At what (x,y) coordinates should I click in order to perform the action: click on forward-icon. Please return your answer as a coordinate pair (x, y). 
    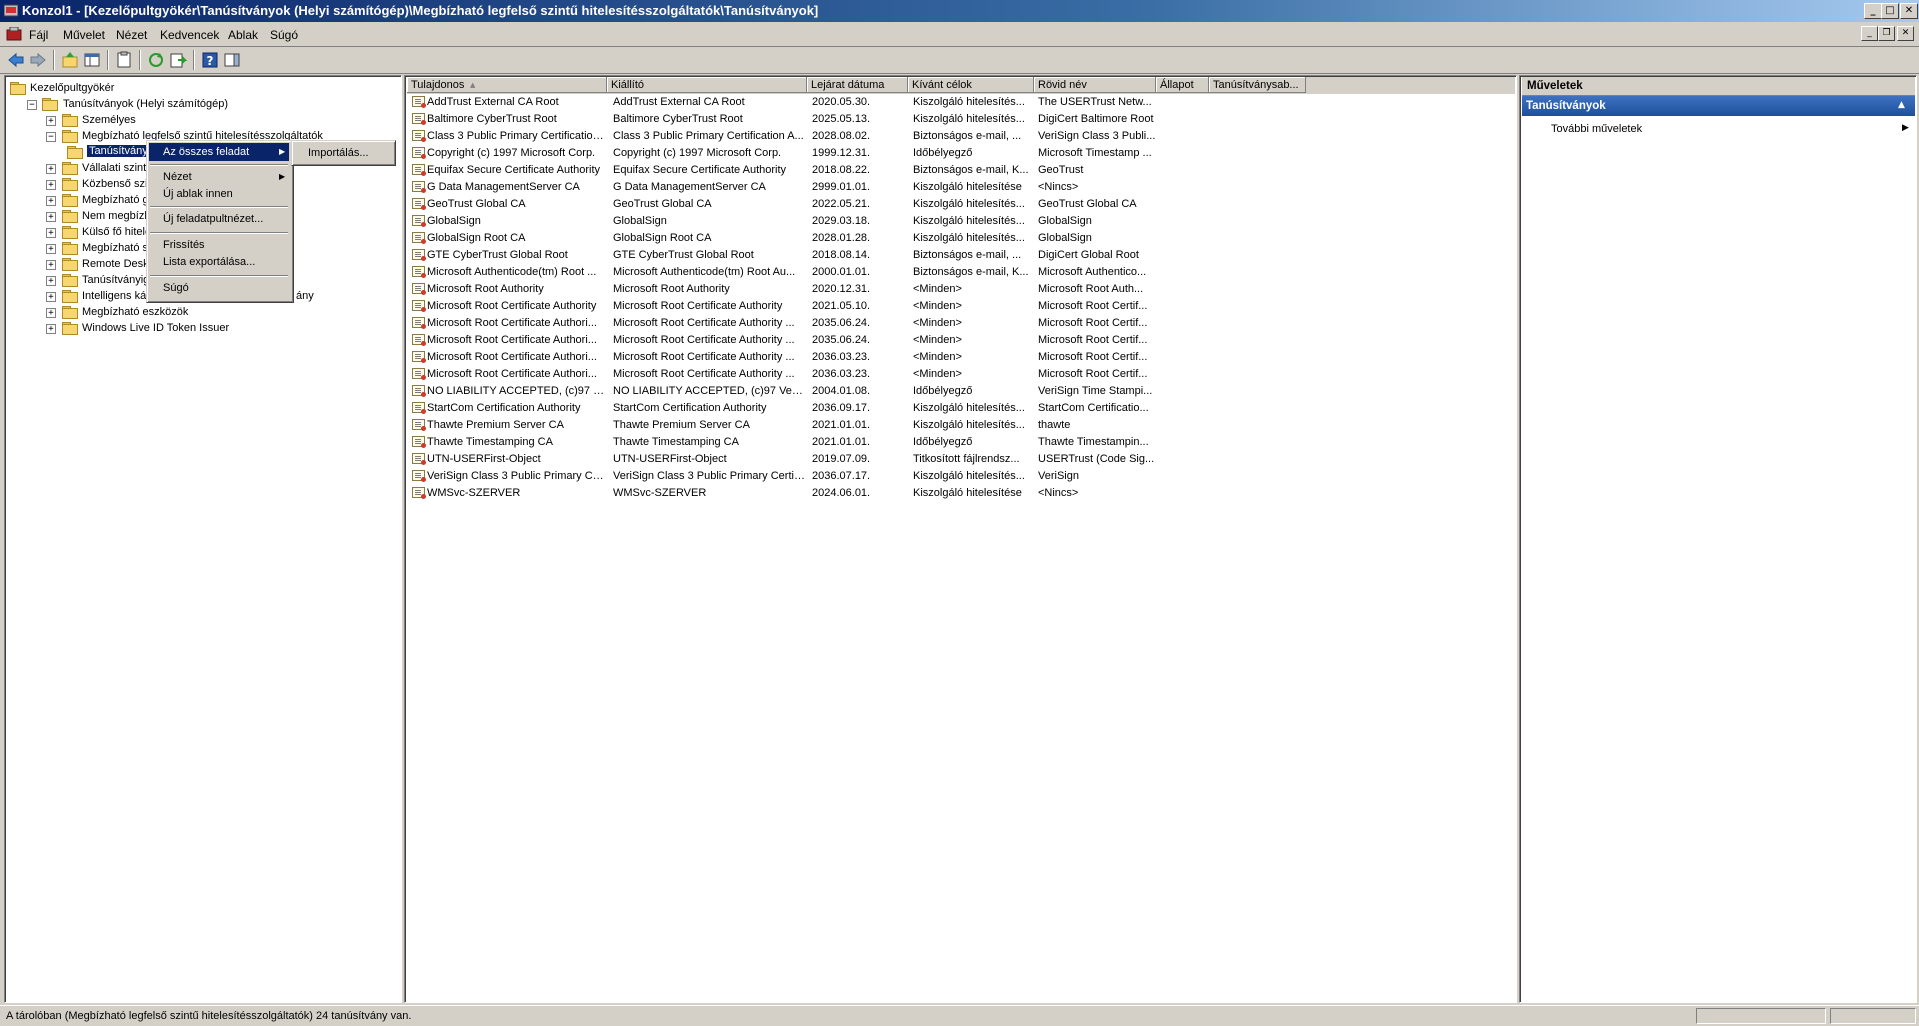
    Looking at the image, I should click on (38, 60).